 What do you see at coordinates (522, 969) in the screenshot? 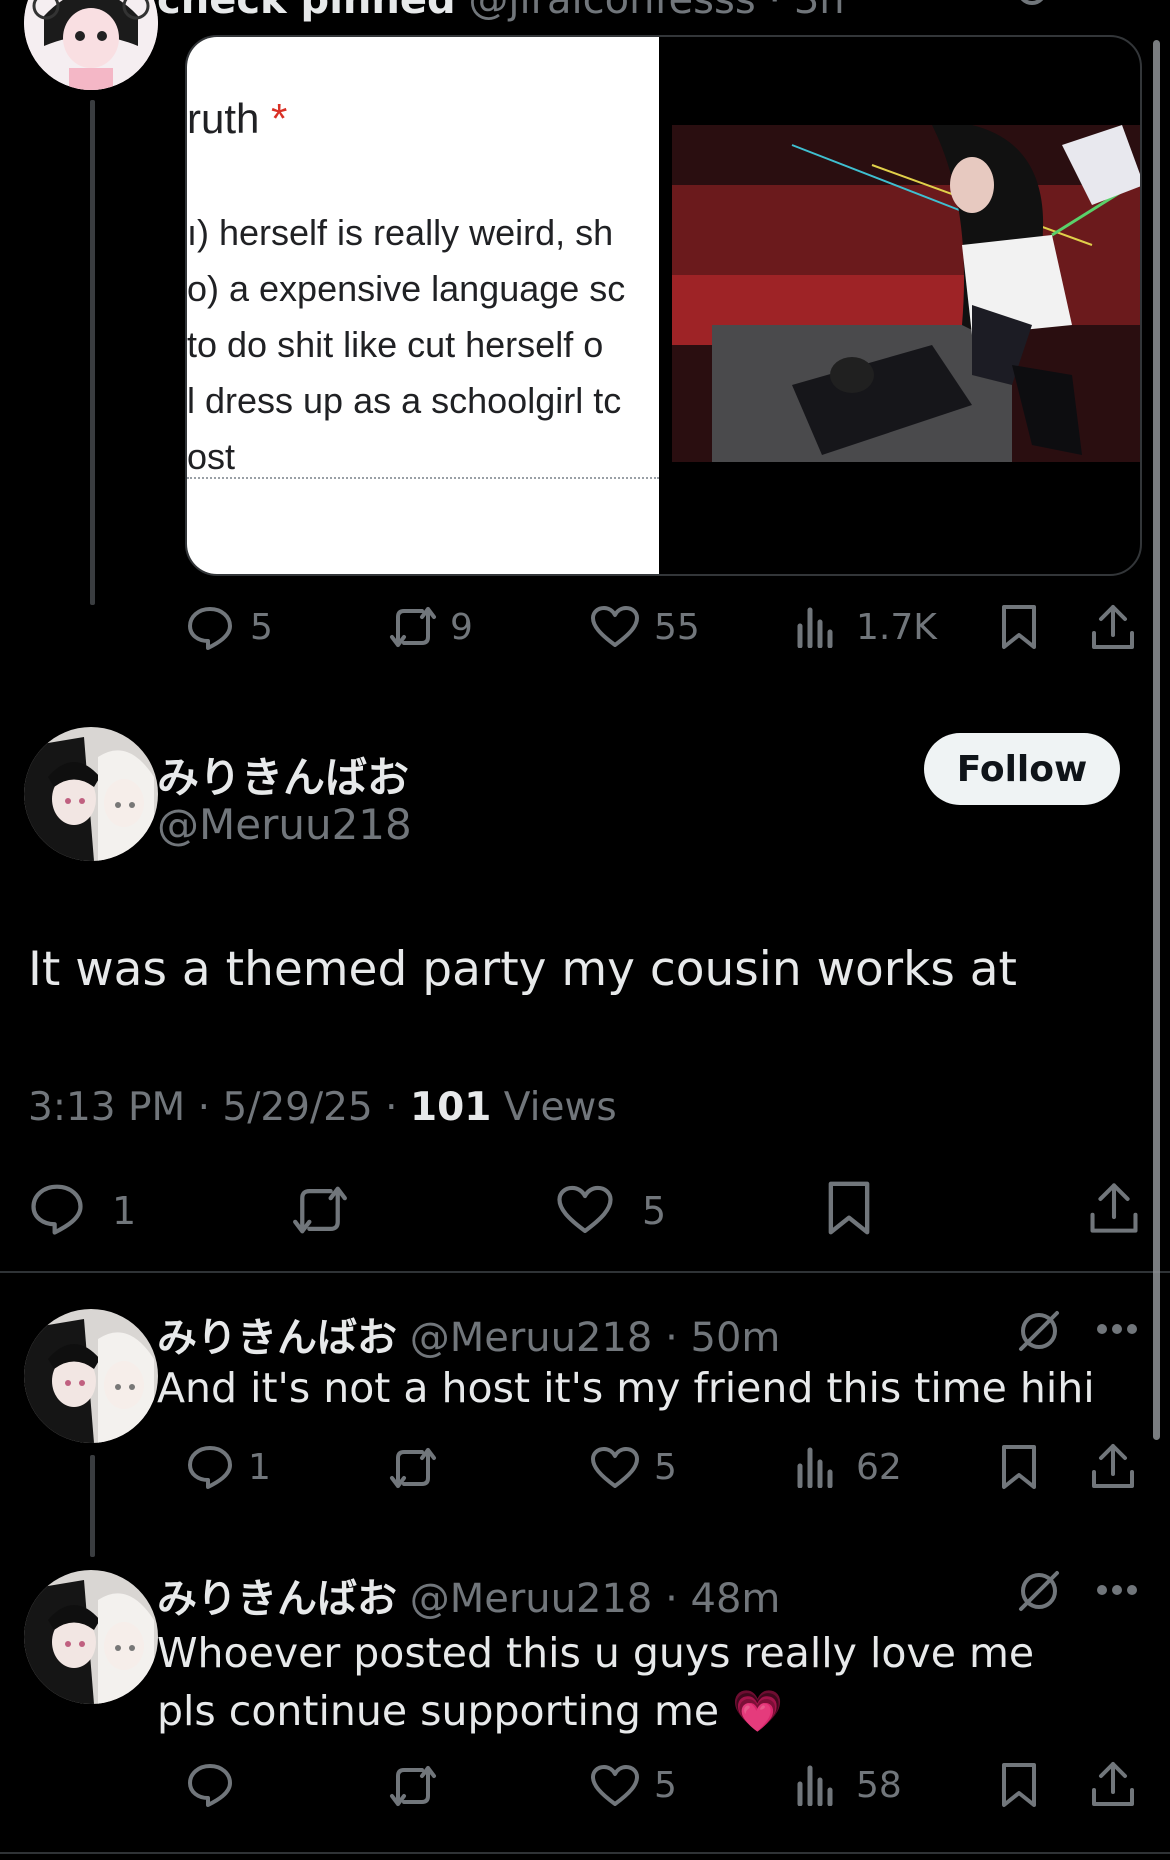
I see `main-tweet-text: It was a themed party my cousin works at` at bounding box center [522, 969].